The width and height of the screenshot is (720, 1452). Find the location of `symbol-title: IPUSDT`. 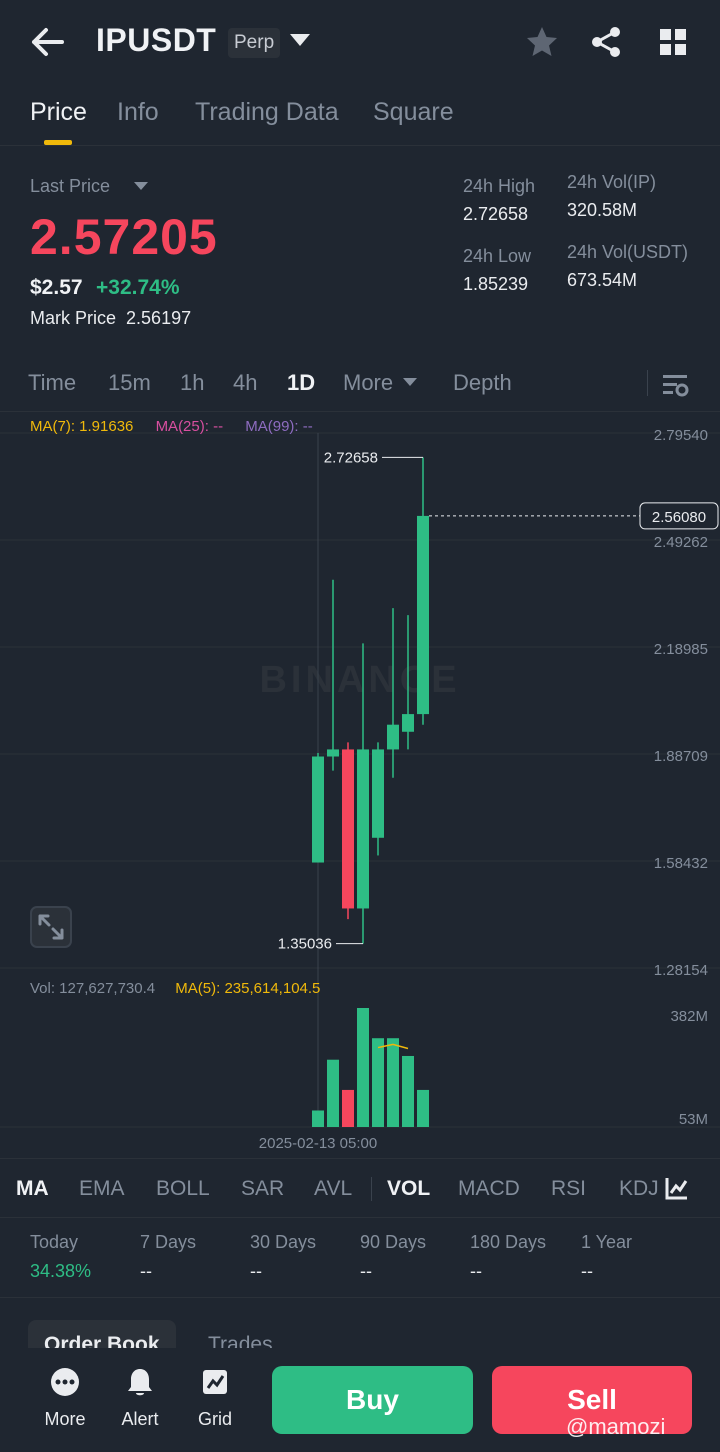

symbol-title: IPUSDT is located at coordinates (156, 40).